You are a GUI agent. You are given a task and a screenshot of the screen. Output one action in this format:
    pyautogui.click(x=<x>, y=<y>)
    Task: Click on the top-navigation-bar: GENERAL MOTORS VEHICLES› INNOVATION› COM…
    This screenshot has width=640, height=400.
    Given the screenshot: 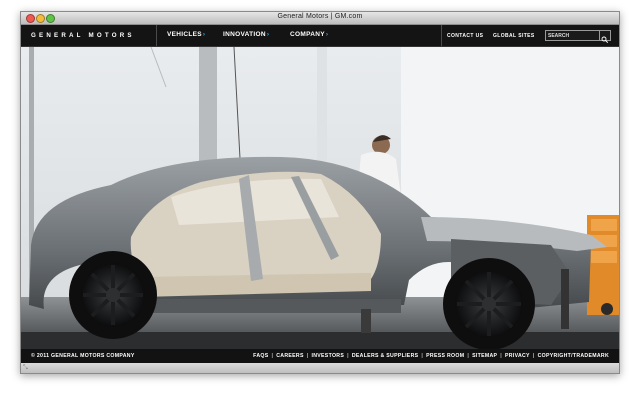 What is the action you would take?
    pyautogui.click(x=320, y=36)
    